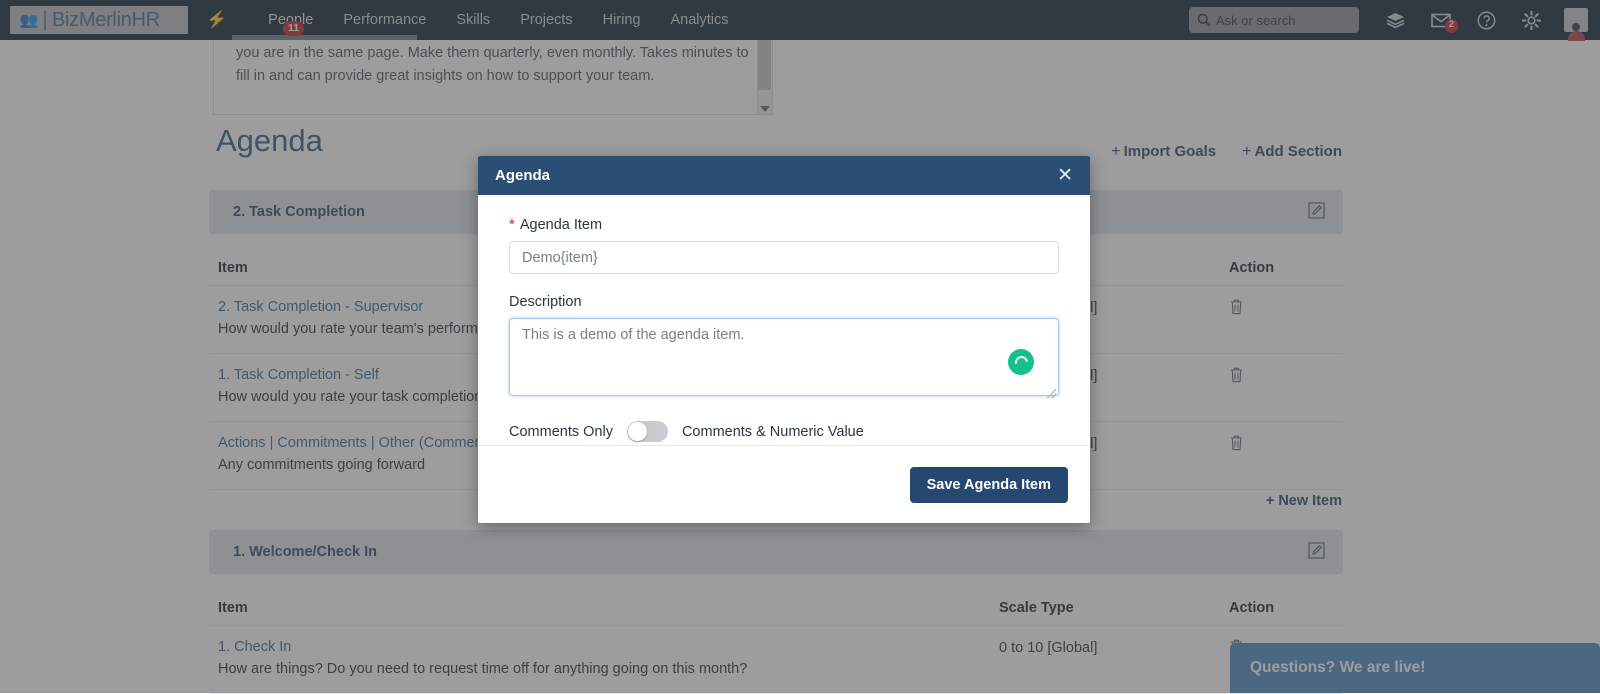  I want to click on agenda-item-label-text: Agenda Item, so click(561, 225).